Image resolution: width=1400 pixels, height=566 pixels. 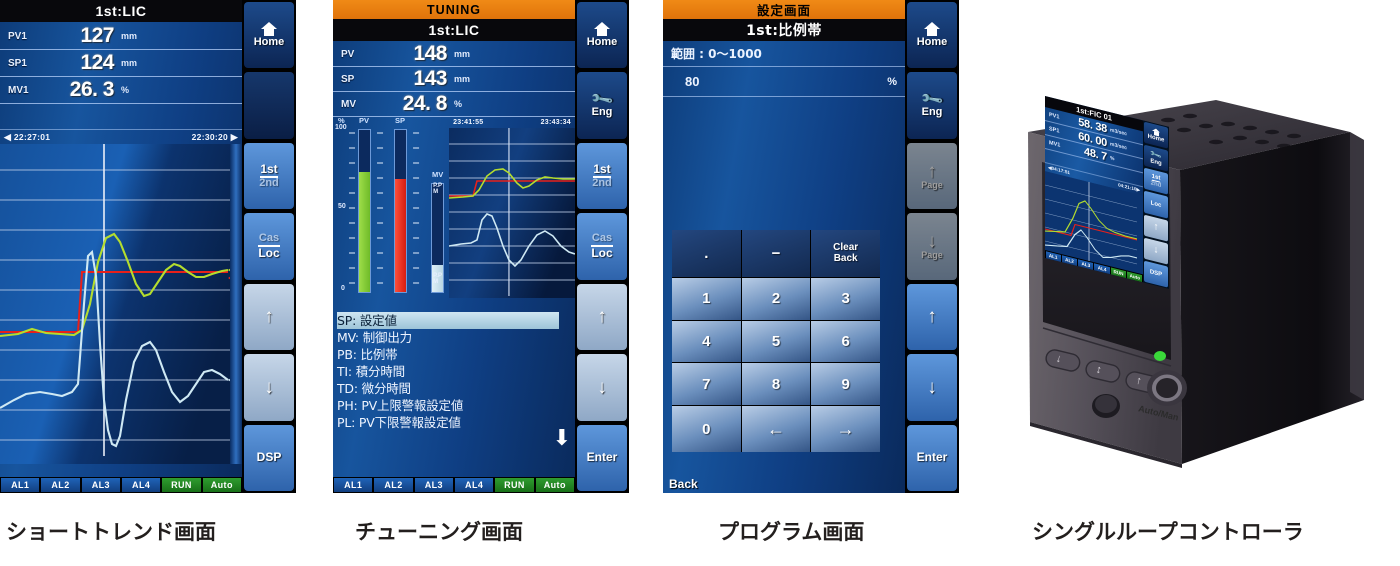 What do you see at coordinates (448, 388) in the screenshot?
I see `param-row-td: TD: 微分時間` at bounding box center [448, 388].